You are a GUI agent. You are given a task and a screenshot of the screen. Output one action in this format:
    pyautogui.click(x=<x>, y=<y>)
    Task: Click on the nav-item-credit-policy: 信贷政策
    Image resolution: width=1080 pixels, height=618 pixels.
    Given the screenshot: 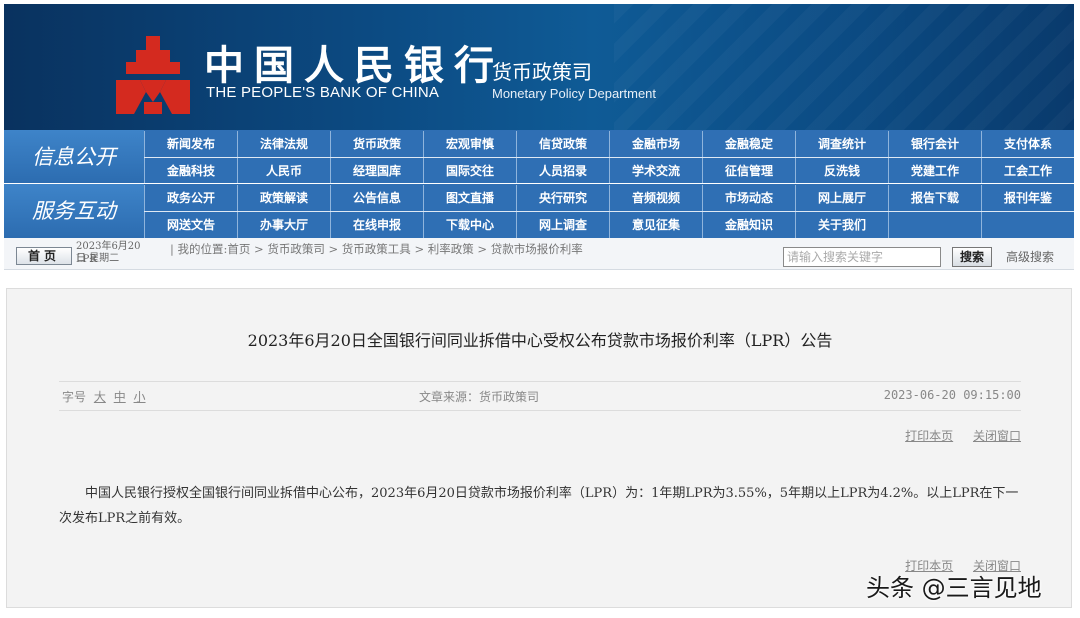 What is the action you would take?
    pyautogui.click(x=562, y=144)
    